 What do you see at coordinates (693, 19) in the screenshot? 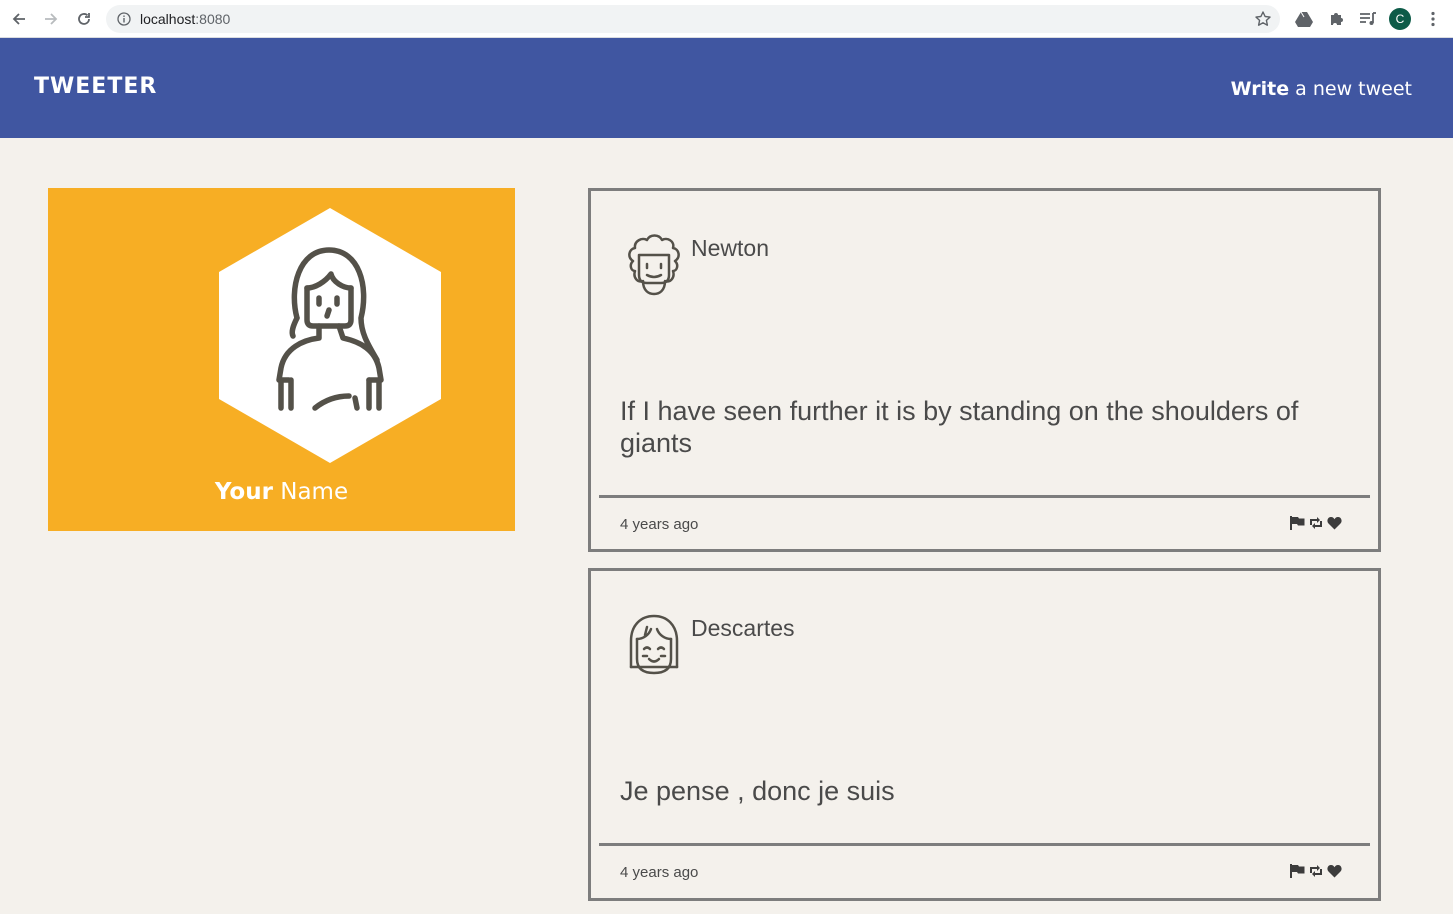
I see `address-bar: localhost:8080` at bounding box center [693, 19].